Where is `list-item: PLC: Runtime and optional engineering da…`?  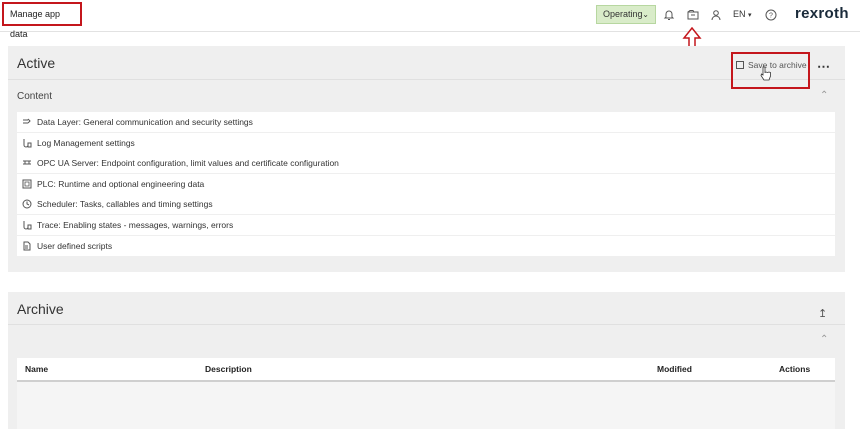 list-item: PLC: Runtime and optional engineering da… is located at coordinates (426, 183).